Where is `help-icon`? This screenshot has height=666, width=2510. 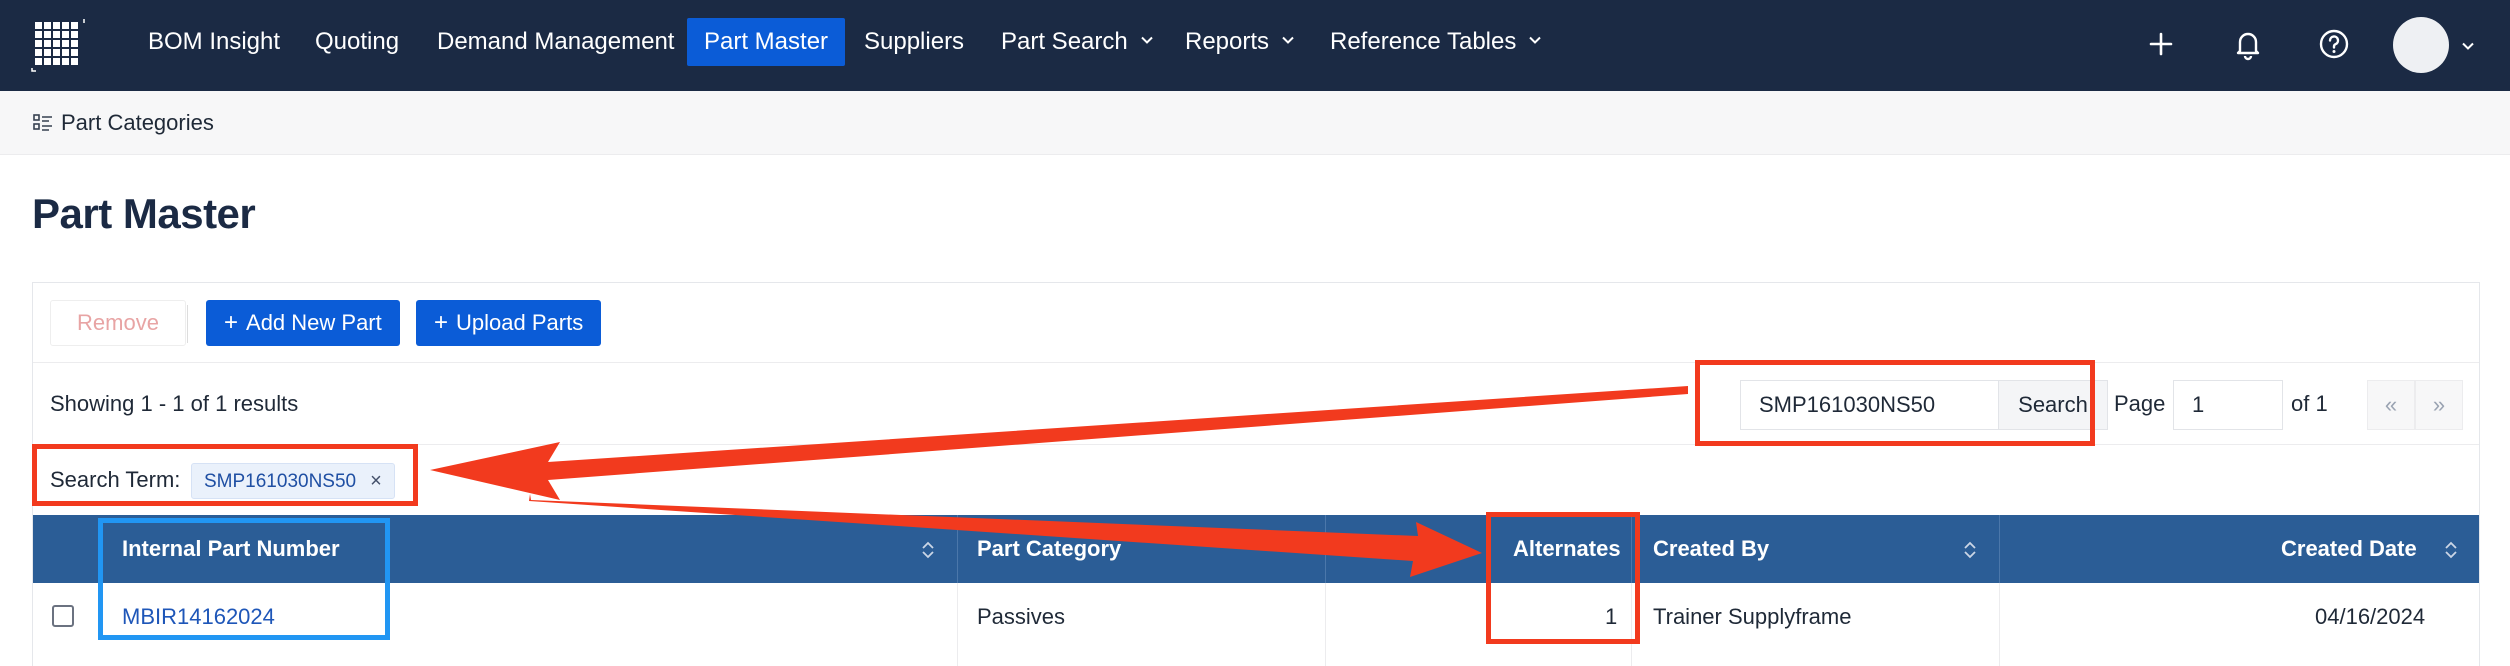 help-icon is located at coordinates (2334, 44).